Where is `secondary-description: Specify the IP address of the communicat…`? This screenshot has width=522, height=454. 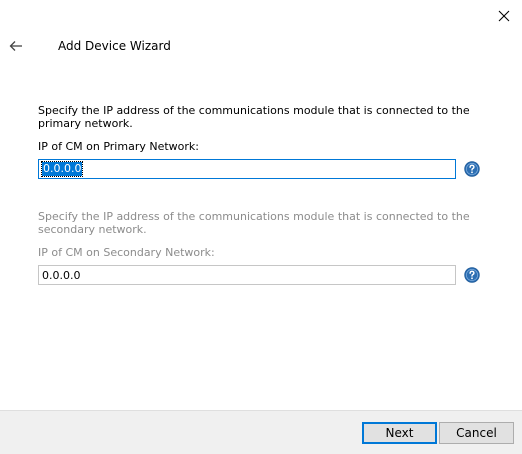
secondary-description: Specify the IP address of the communicat… is located at coordinates (254, 223).